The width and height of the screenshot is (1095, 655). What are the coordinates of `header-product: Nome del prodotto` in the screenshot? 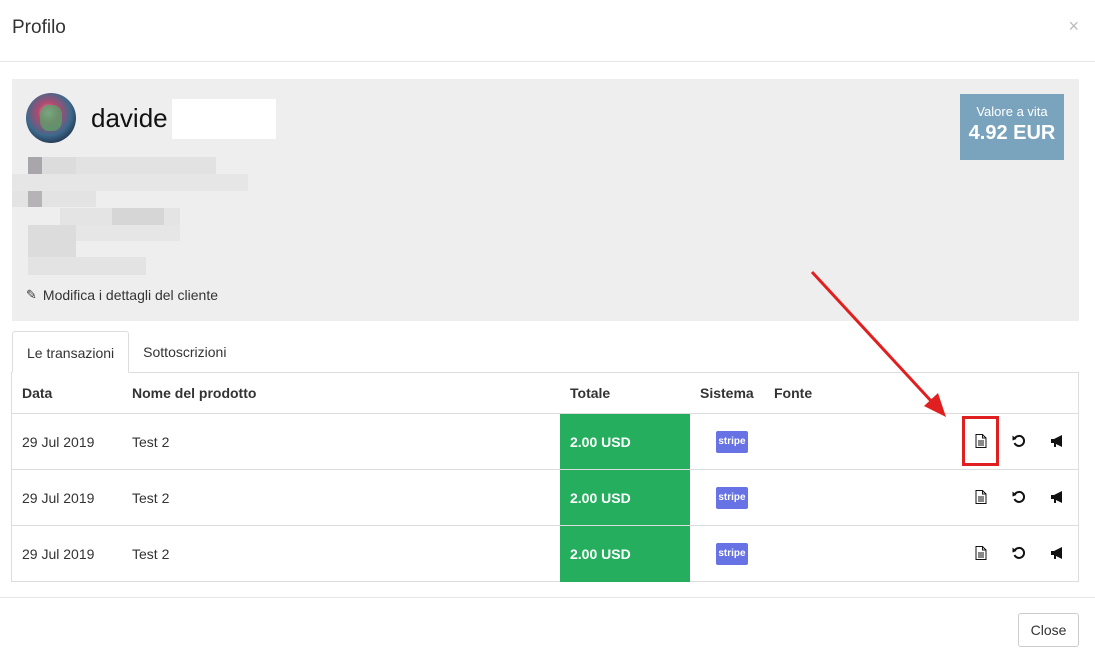 It's located at (194, 393).